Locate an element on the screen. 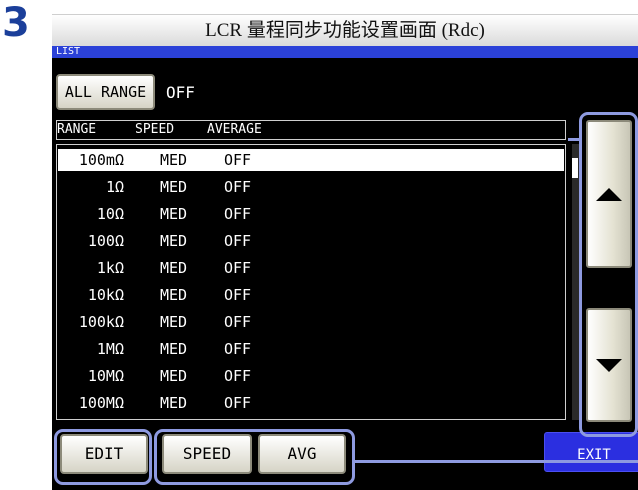 The width and height of the screenshot is (638, 490). column-header-range: RANGE is located at coordinates (77, 129).